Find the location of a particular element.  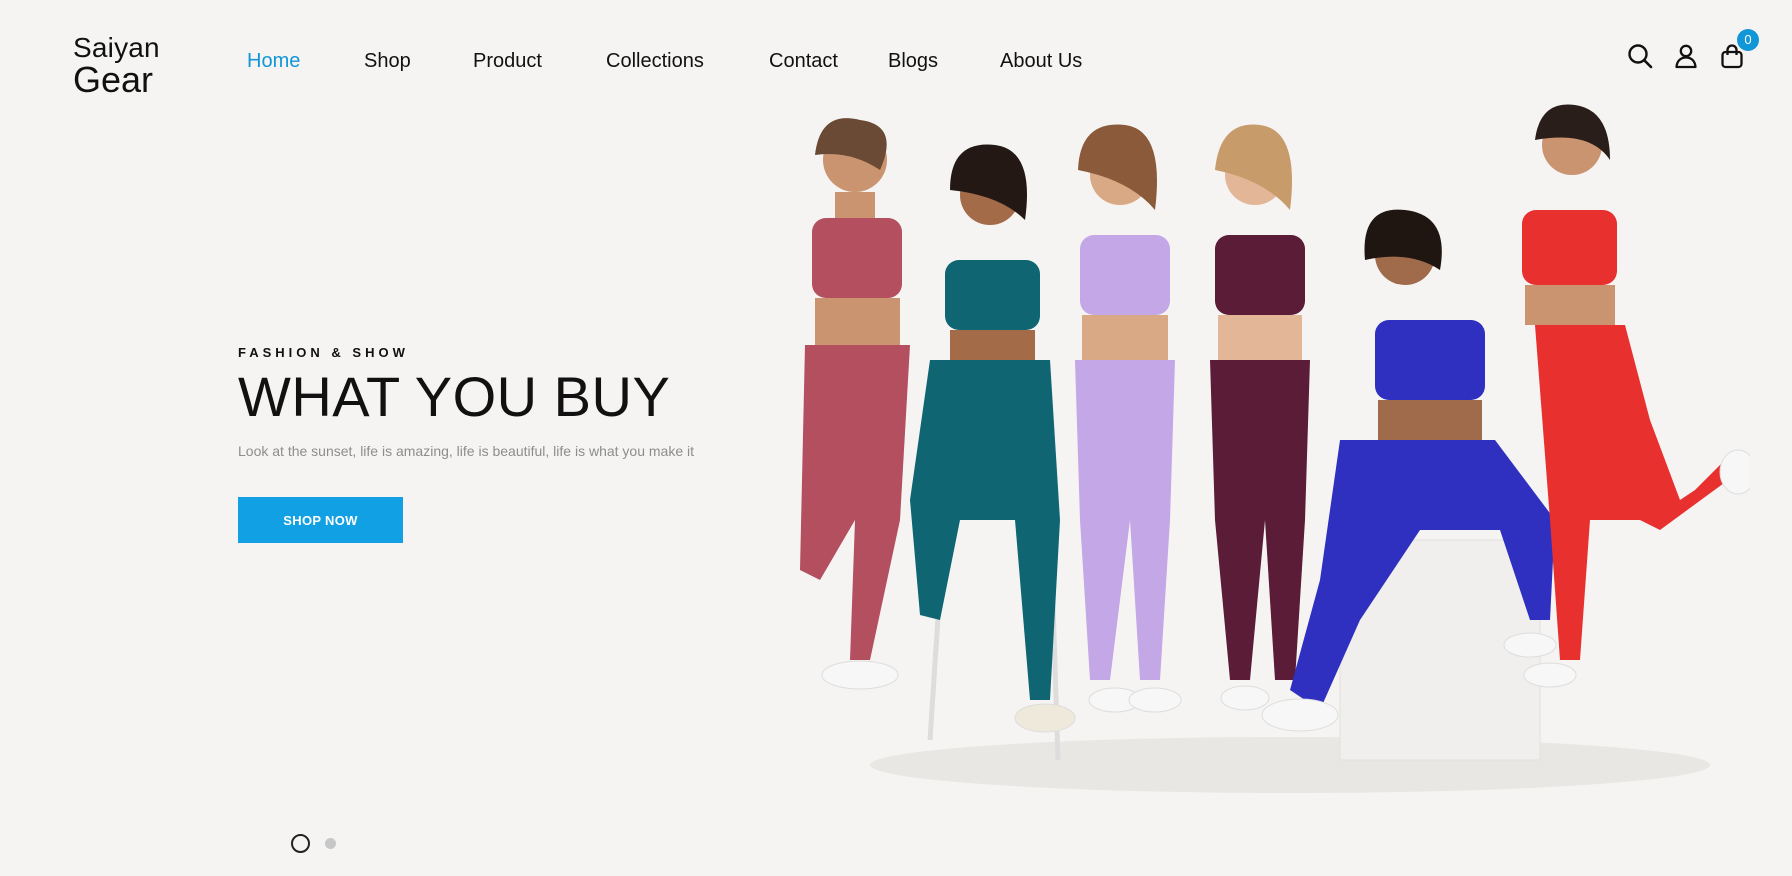

brand-logo: Saiyan Gear is located at coordinates (116, 66).